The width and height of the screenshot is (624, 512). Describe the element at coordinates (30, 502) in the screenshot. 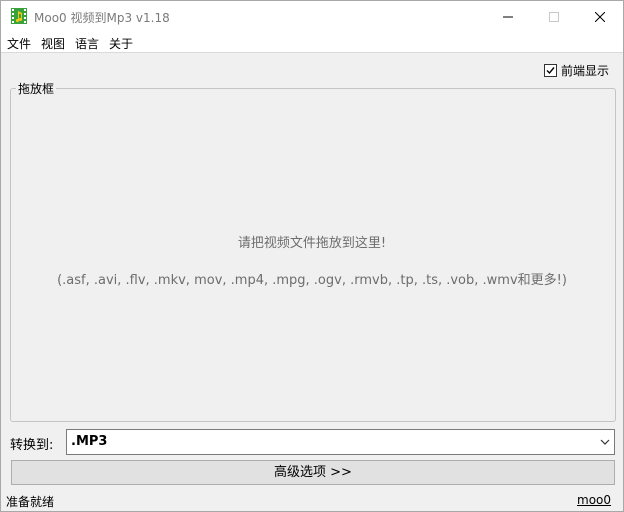

I see `status-text: 准备就绪` at that location.